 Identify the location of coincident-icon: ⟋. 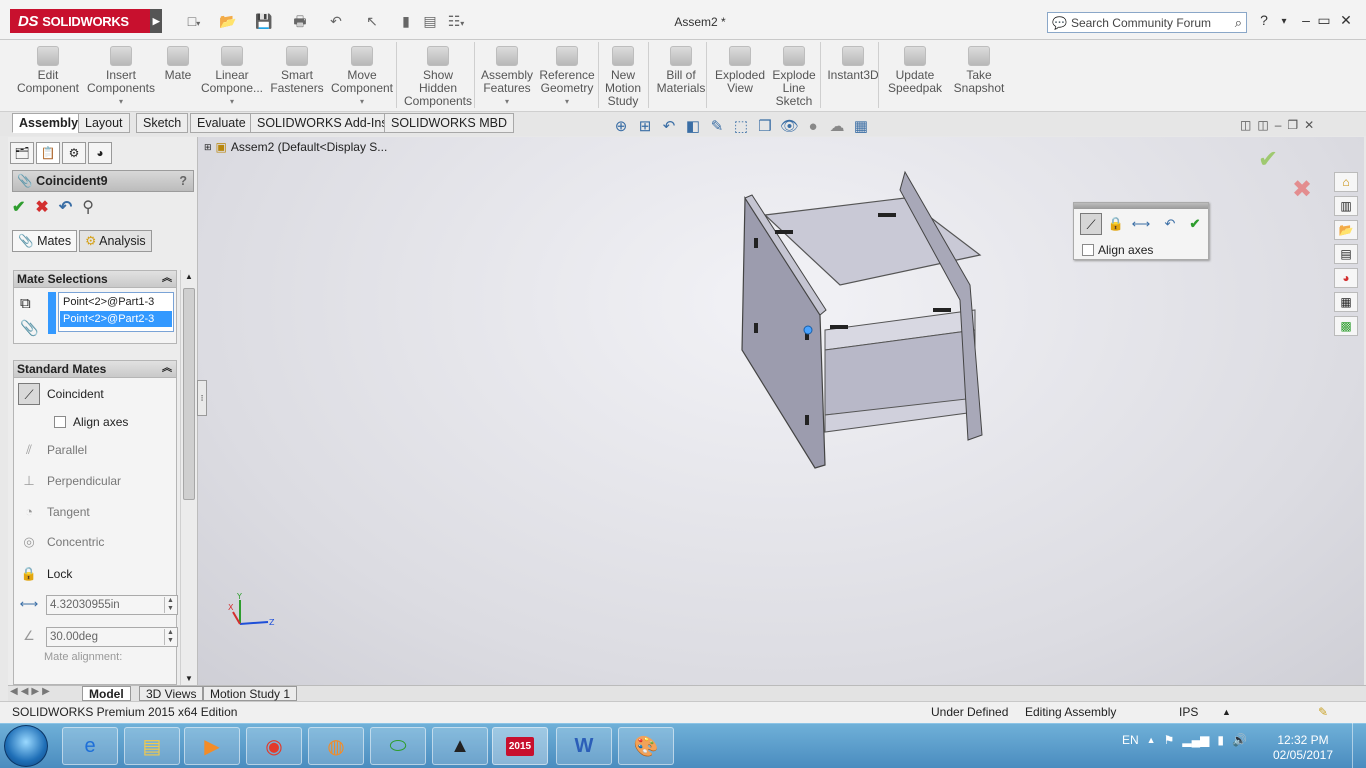
(1091, 224).